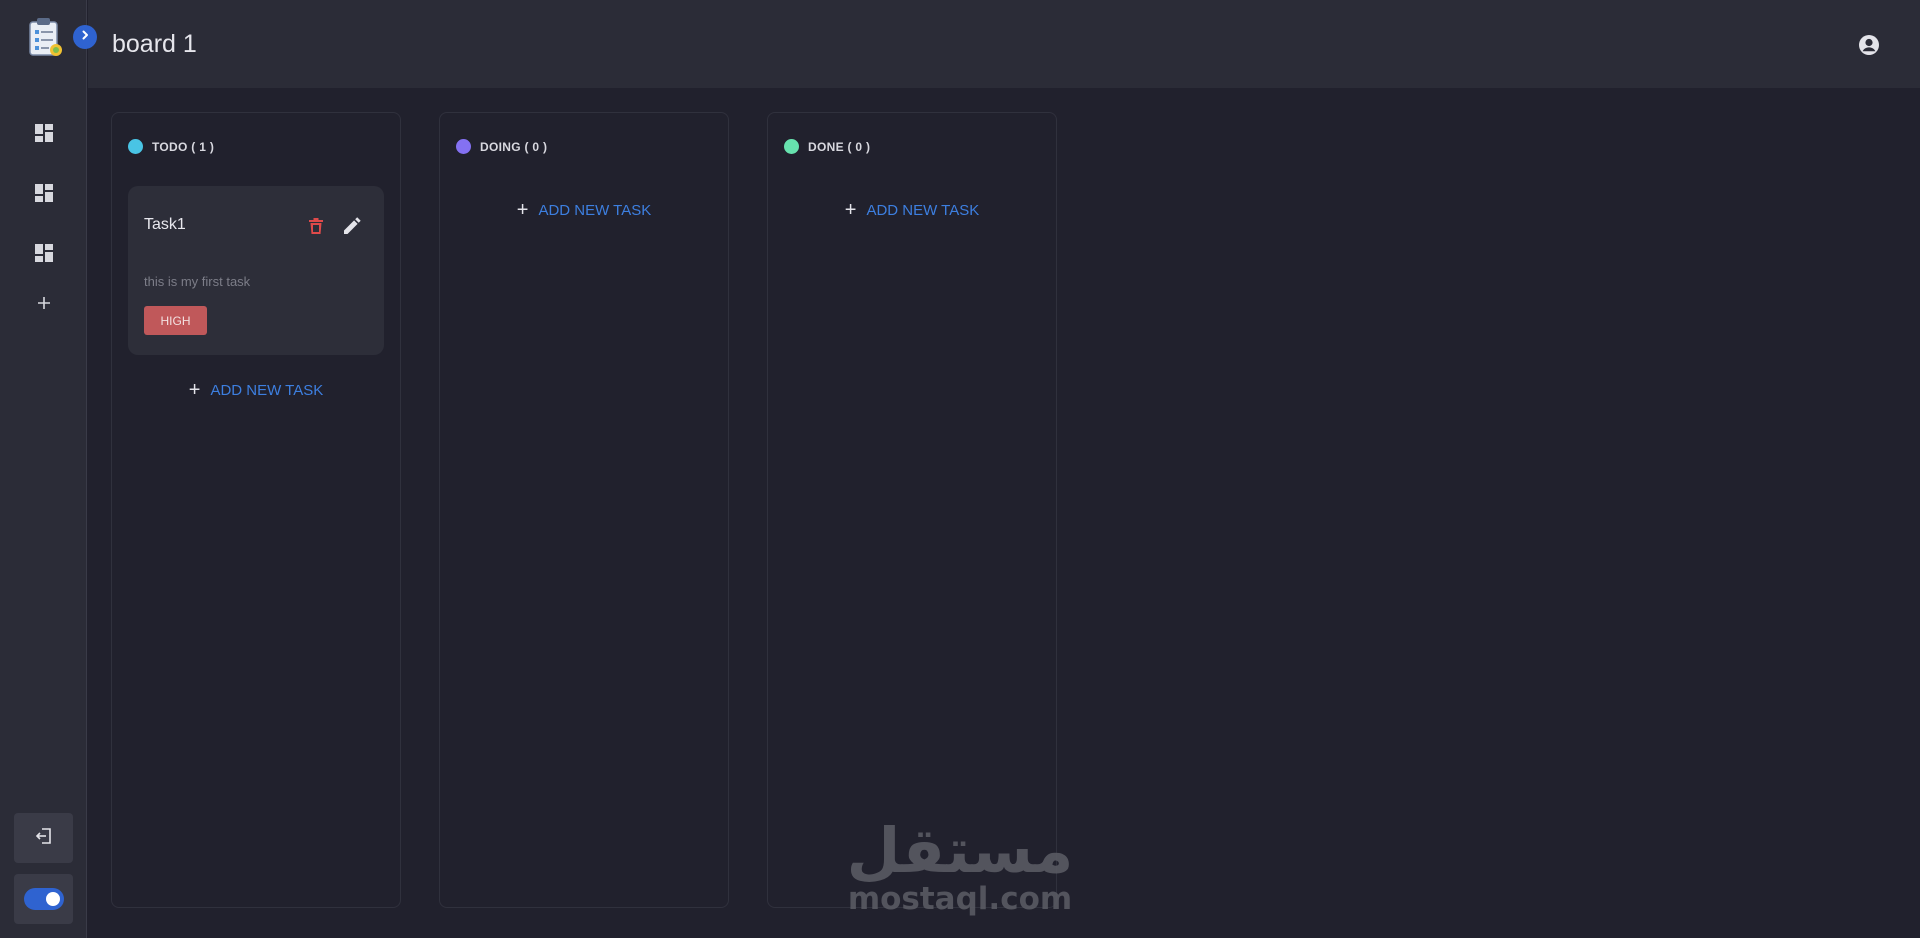 The height and width of the screenshot is (938, 1920). I want to click on header: board 1, so click(1004, 44).